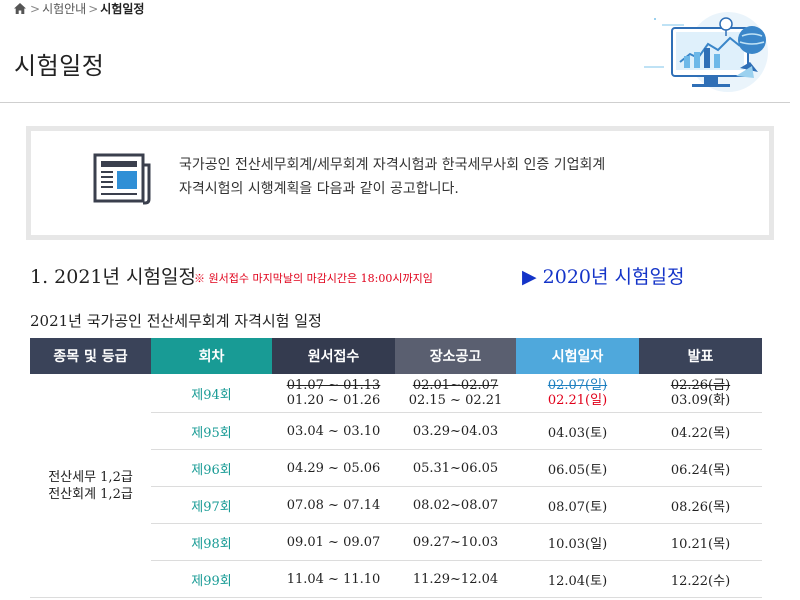 The width and height of the screenshot is (800, 600). Describe the element at coordinates (64, 9) in the screenshot. I see `breadcrumb-item-guide: 시험안내` at that location.